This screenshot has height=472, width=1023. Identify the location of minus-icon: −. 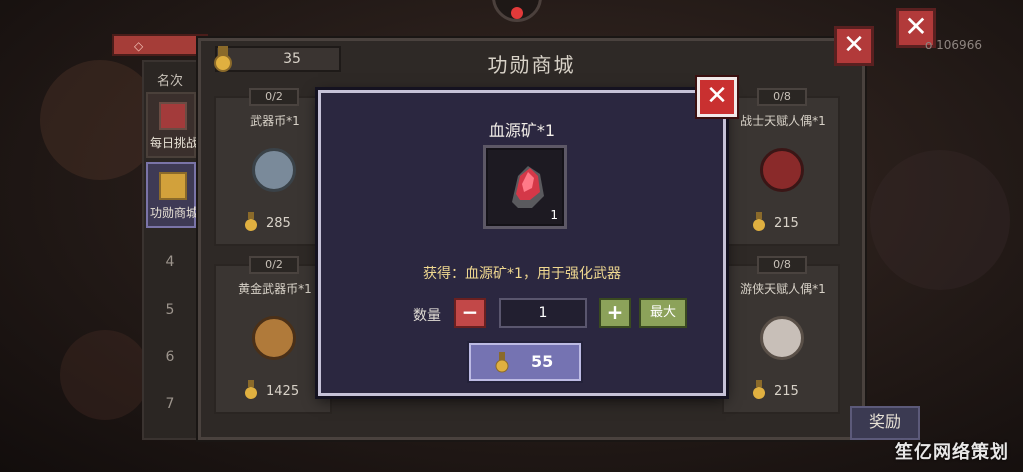
(470, 312).